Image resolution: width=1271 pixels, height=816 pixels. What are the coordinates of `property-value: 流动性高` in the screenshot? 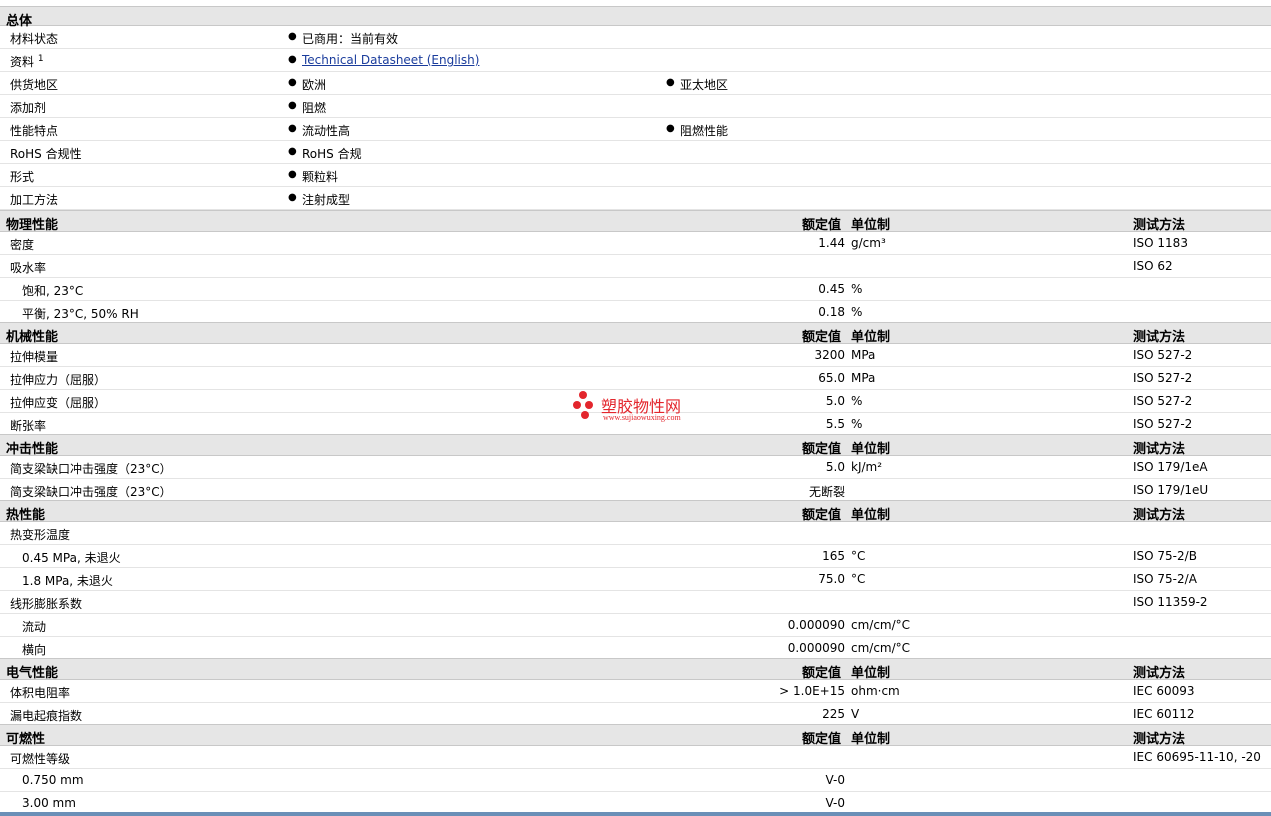 It's located at (326, 131).